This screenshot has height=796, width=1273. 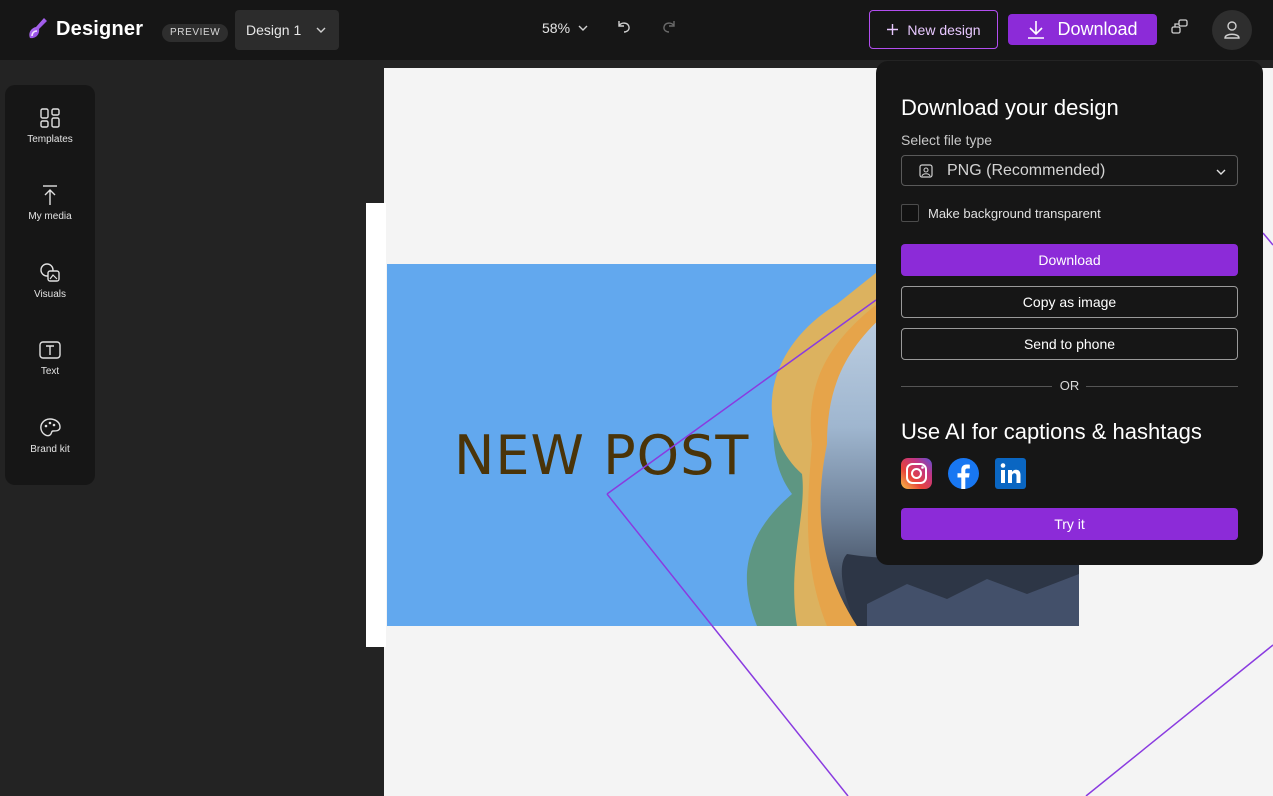 What do you see at coordinates (1010, 107) in the screenshot?
I see `download-panel-title: Download your design` at bounding box center [1010, 107].